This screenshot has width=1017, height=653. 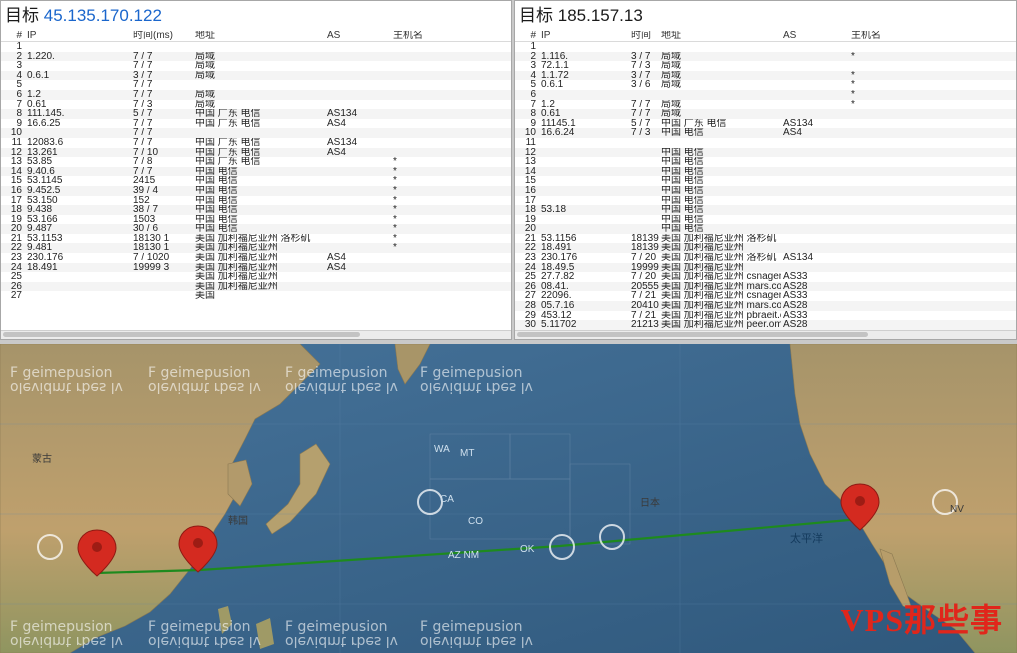 I want to click on label-mt: MT, so click(x=467, y=453).